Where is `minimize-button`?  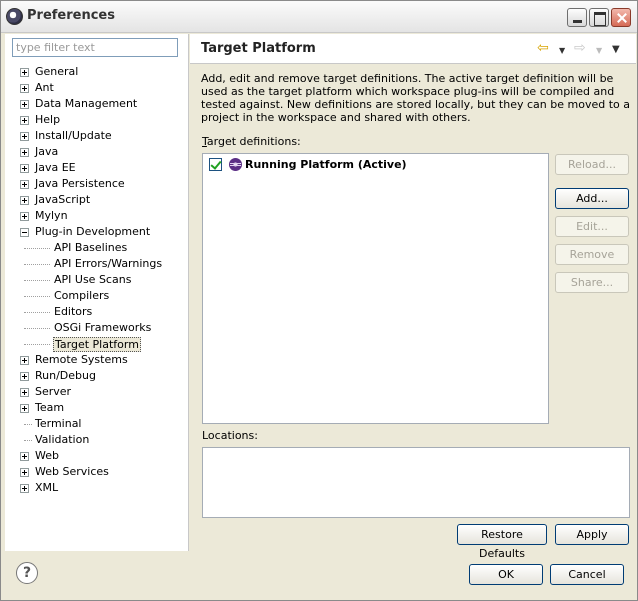
minimize-button is located at coordinates (577, 17).